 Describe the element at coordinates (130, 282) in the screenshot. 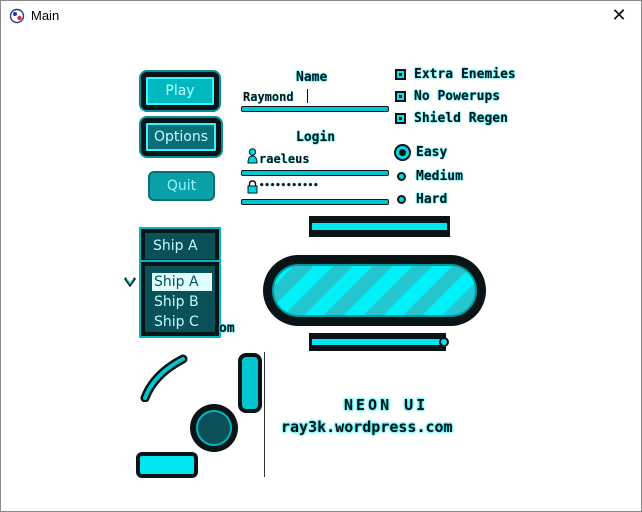

I see `chevron-down-icon` at that location.